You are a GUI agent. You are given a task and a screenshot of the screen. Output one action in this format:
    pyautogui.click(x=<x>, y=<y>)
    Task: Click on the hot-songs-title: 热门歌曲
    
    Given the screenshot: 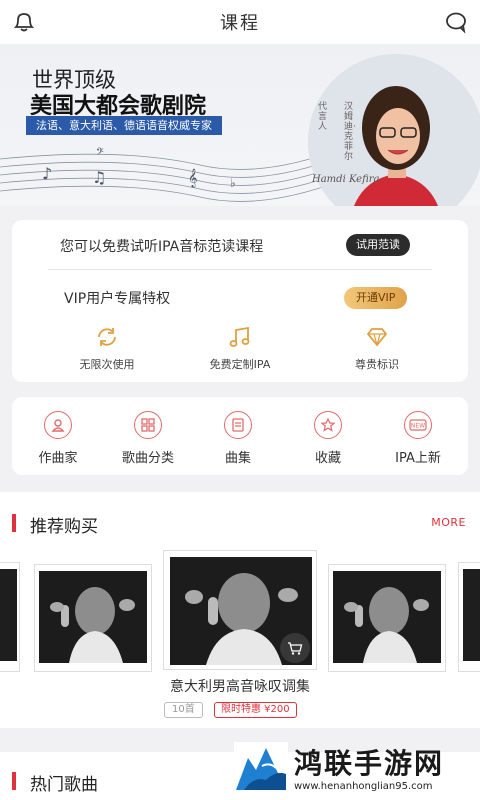 What is the action you would take?
    pyautogui.click(x=64, y=785)
    